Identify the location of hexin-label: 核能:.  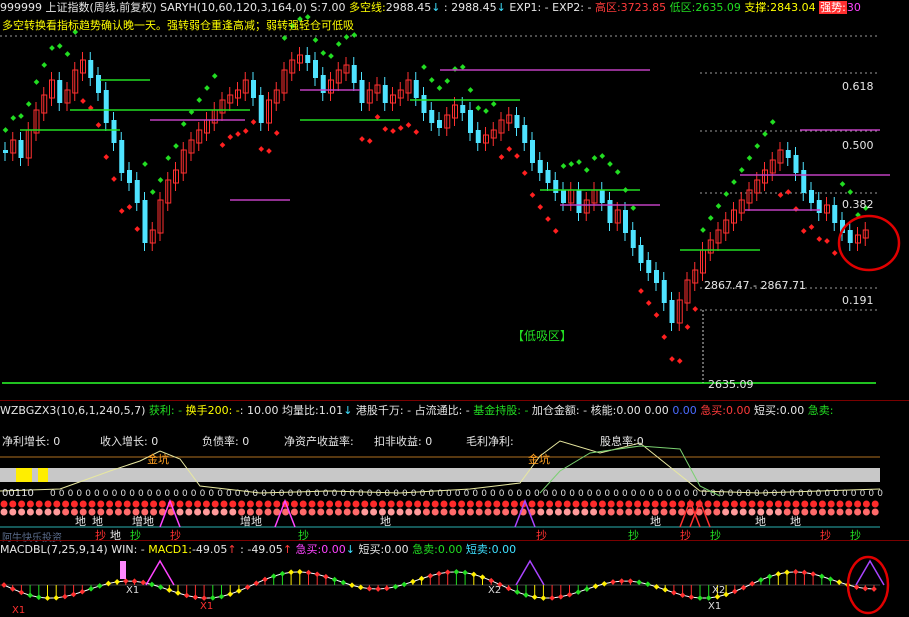
(603, 410).